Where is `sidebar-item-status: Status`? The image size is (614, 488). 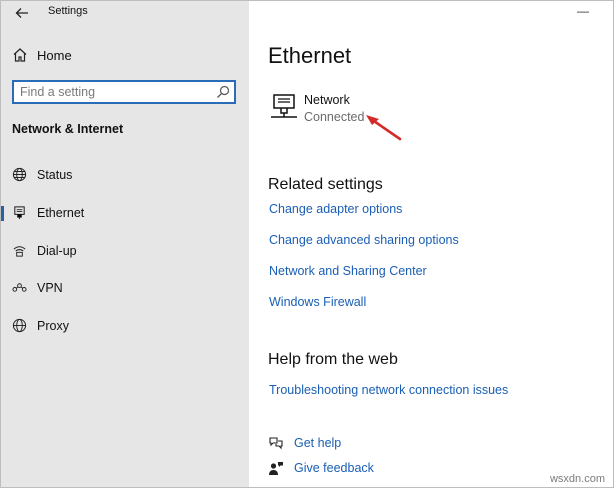
sidebar-item-status: Status is located at coordinates (125, 175).